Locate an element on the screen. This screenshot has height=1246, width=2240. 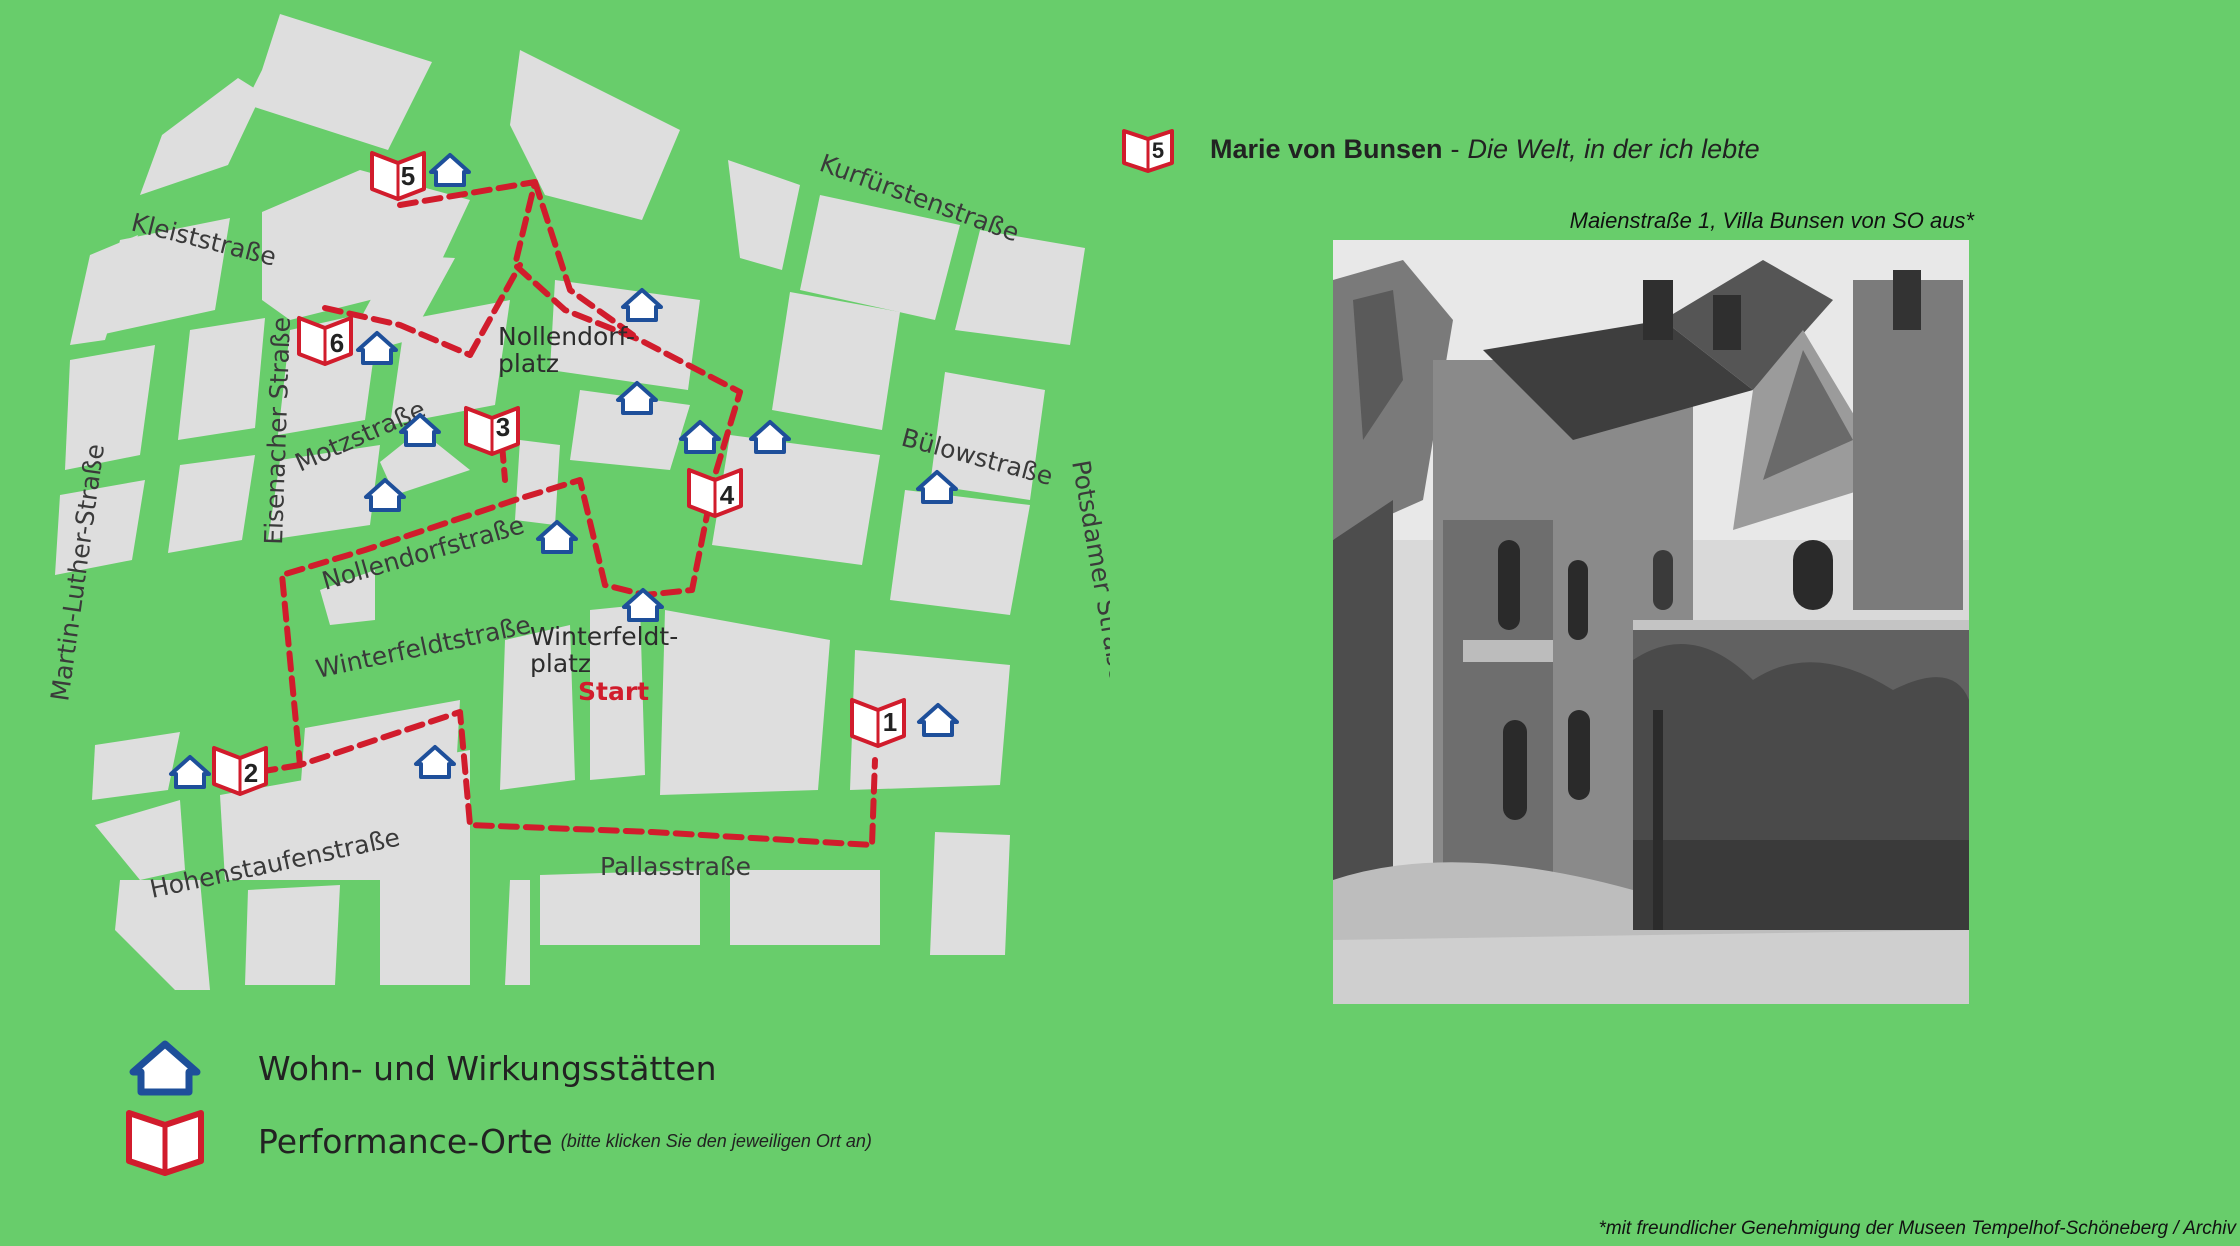
open-book-icon is located at coordinates (165, 1143).